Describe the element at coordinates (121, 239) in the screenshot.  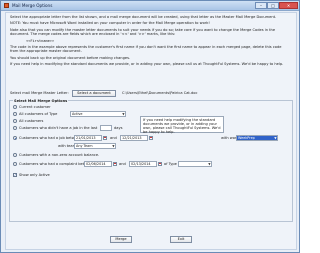
I see `merge-button: Merge` at that location.